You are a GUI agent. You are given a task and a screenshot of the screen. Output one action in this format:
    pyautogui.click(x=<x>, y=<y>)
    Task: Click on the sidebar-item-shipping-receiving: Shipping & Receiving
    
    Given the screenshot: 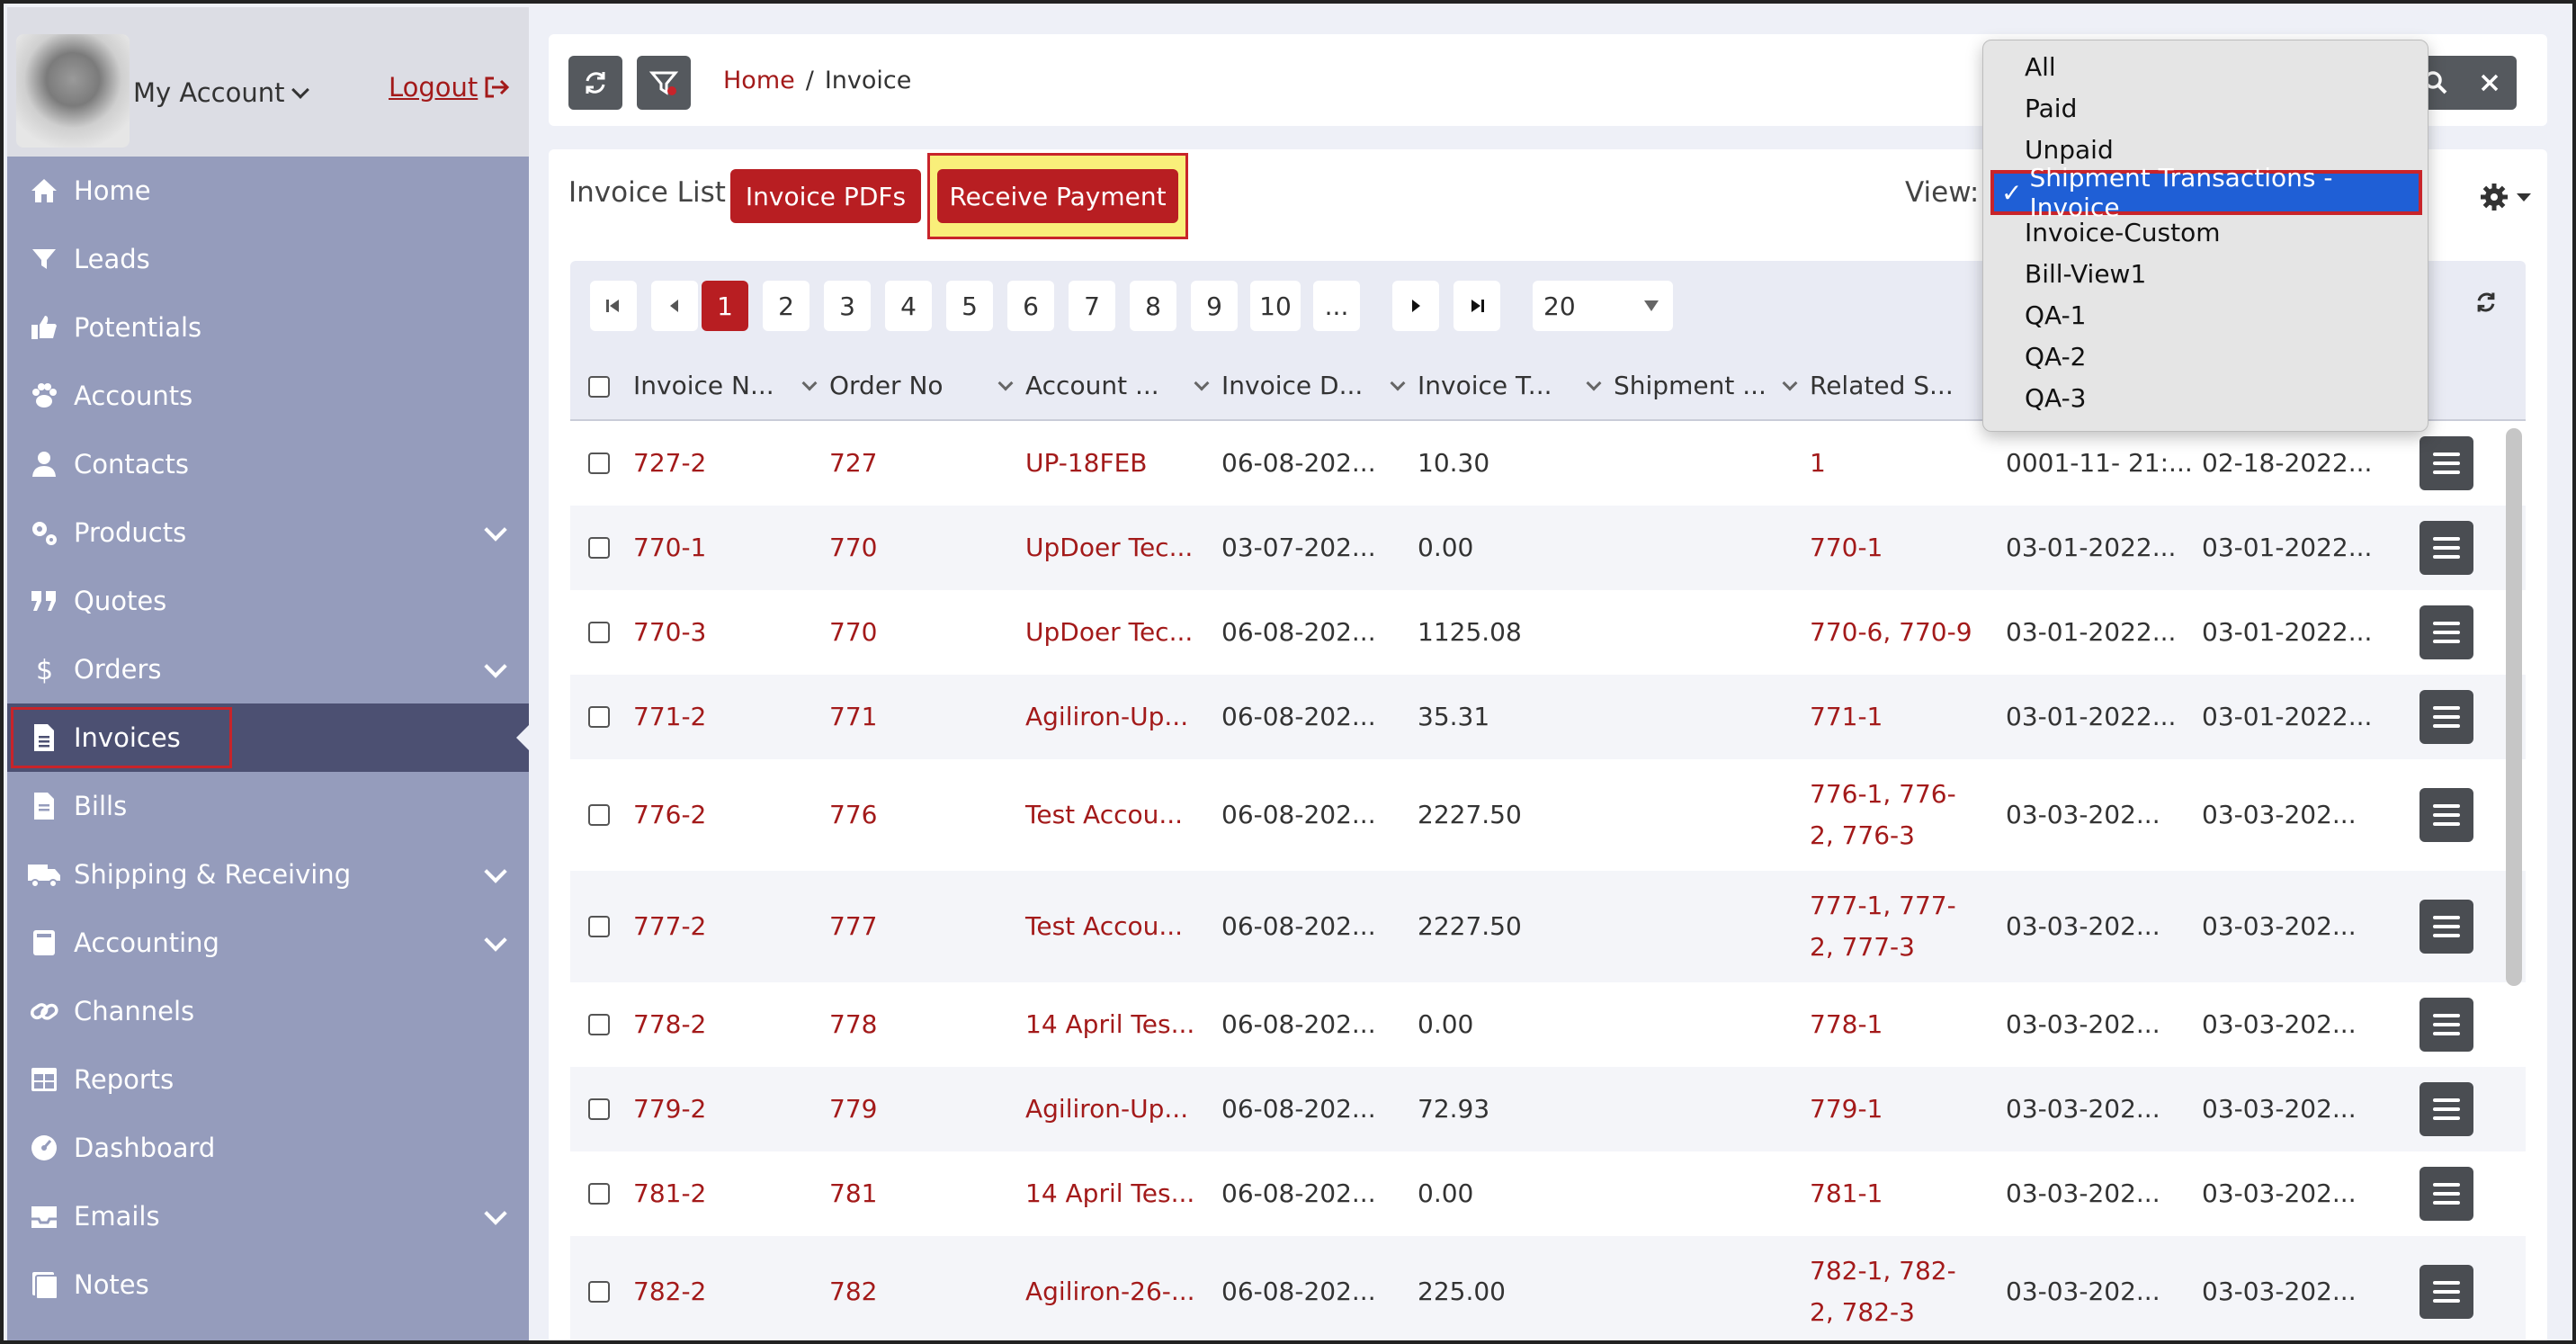 What is the action you would take?
    pyautogui.click(x=268, y=874)
    